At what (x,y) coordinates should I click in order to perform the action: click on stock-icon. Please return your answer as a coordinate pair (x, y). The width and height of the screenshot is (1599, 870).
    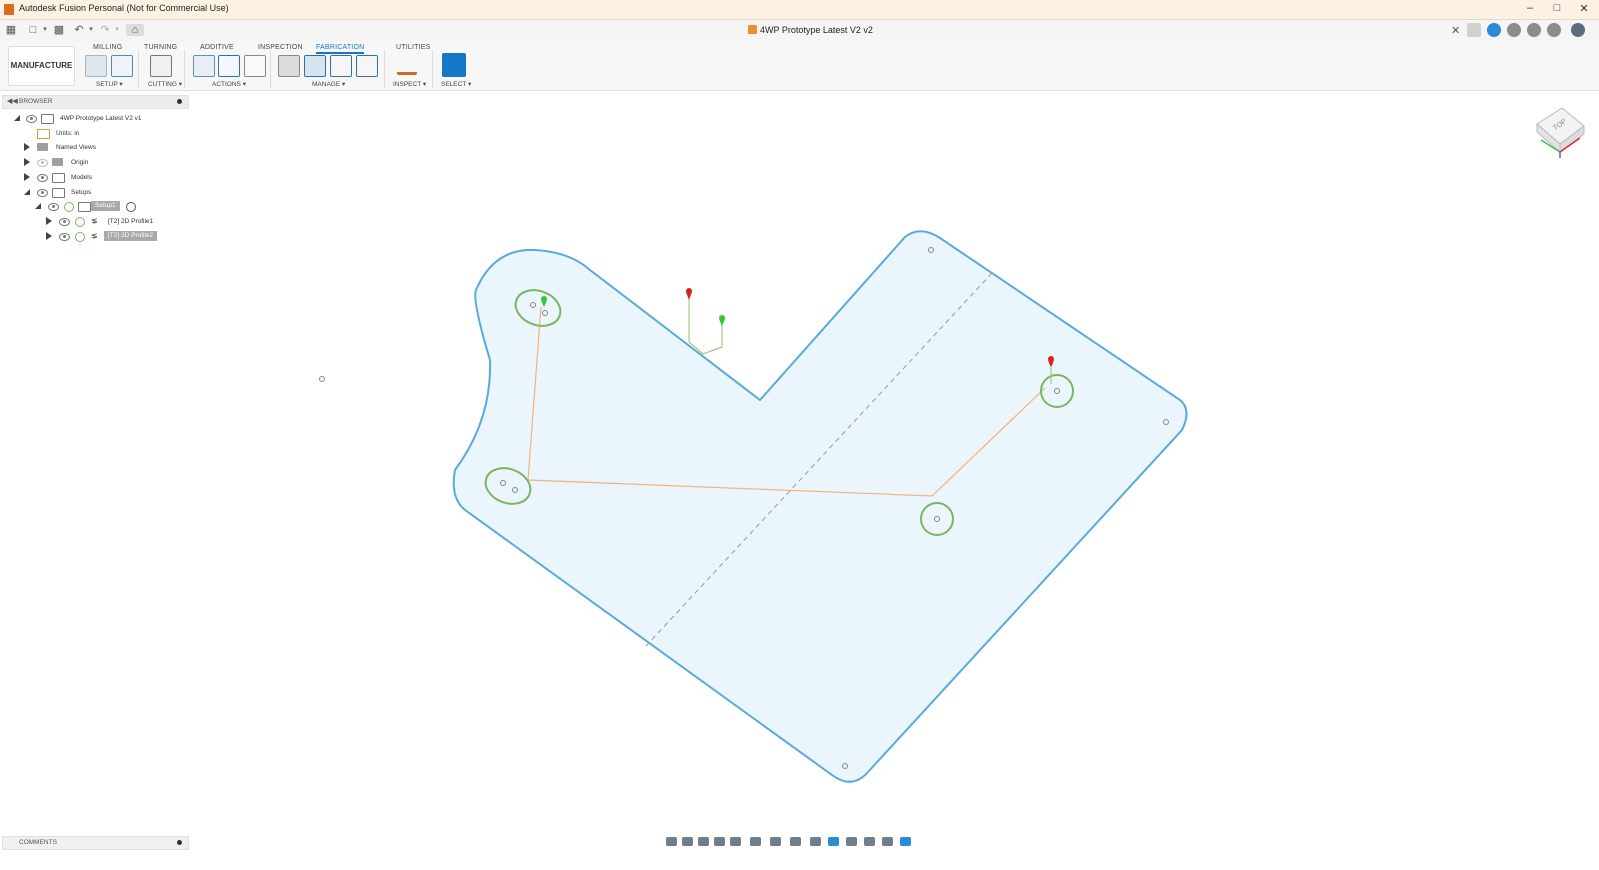
    Looking at the image, I should click on (851, 841).